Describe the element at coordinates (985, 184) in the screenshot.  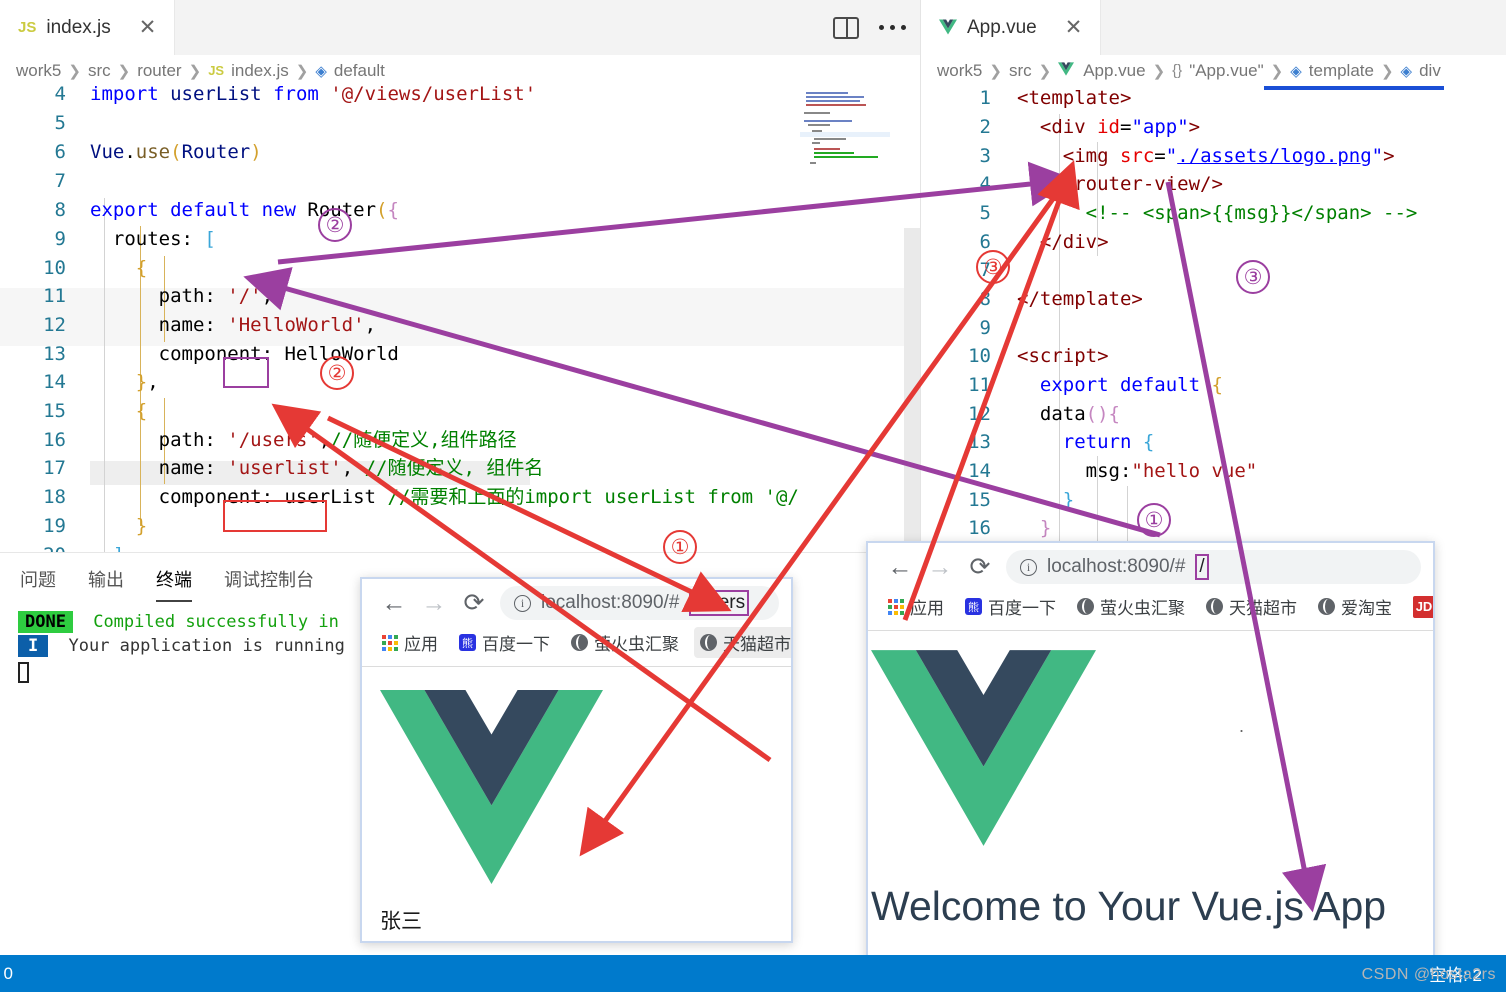
I see `line-number: 4` at that location.